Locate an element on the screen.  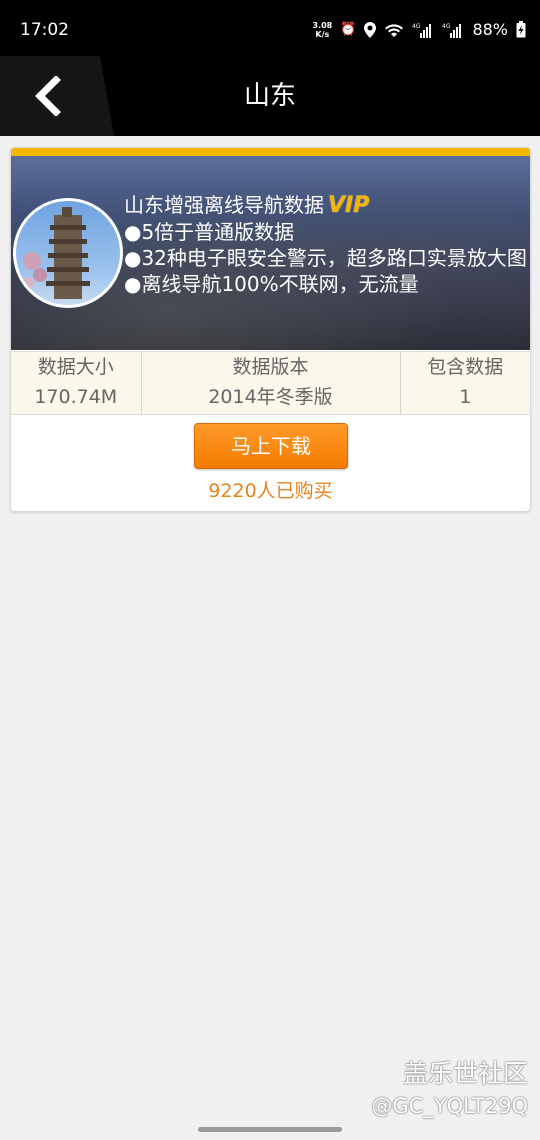
stat-label: 数据大小 is located at coordinates (75, 367).